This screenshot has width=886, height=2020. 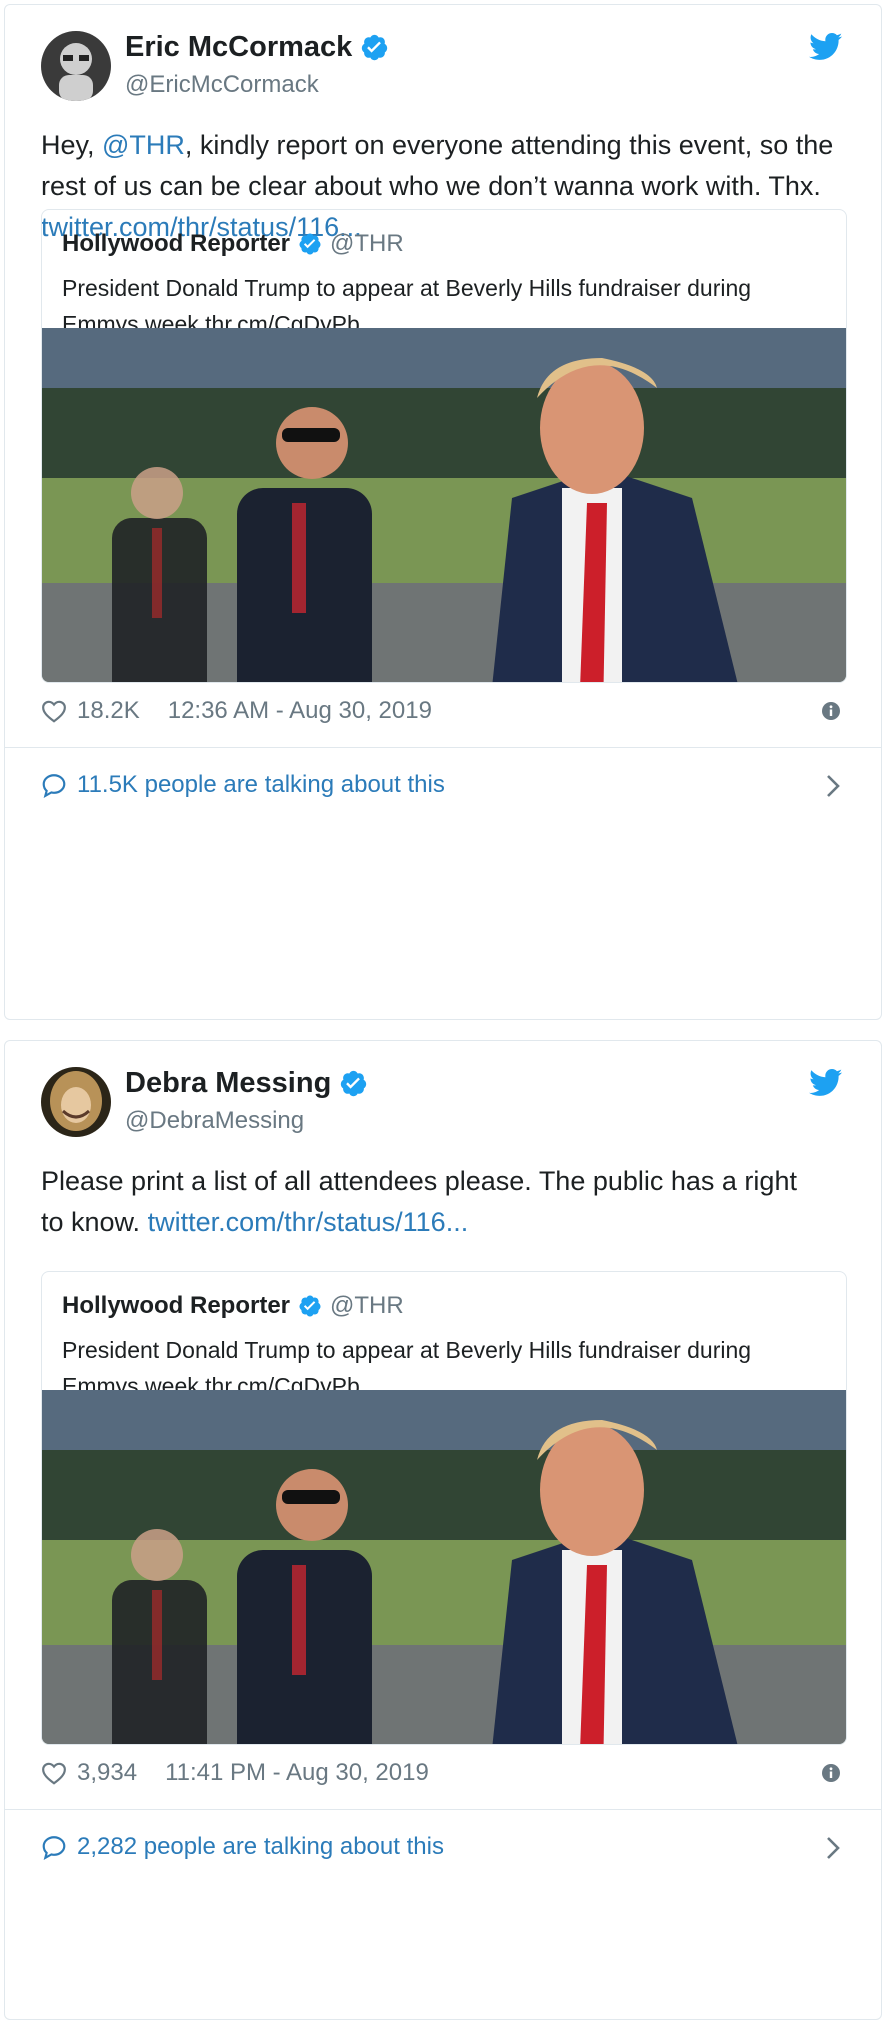 What do you see at coordinates (261, 784) in the screenshot?
I see `talking-count: 11.5K people are talking about this` at bounding box center [261, 784].